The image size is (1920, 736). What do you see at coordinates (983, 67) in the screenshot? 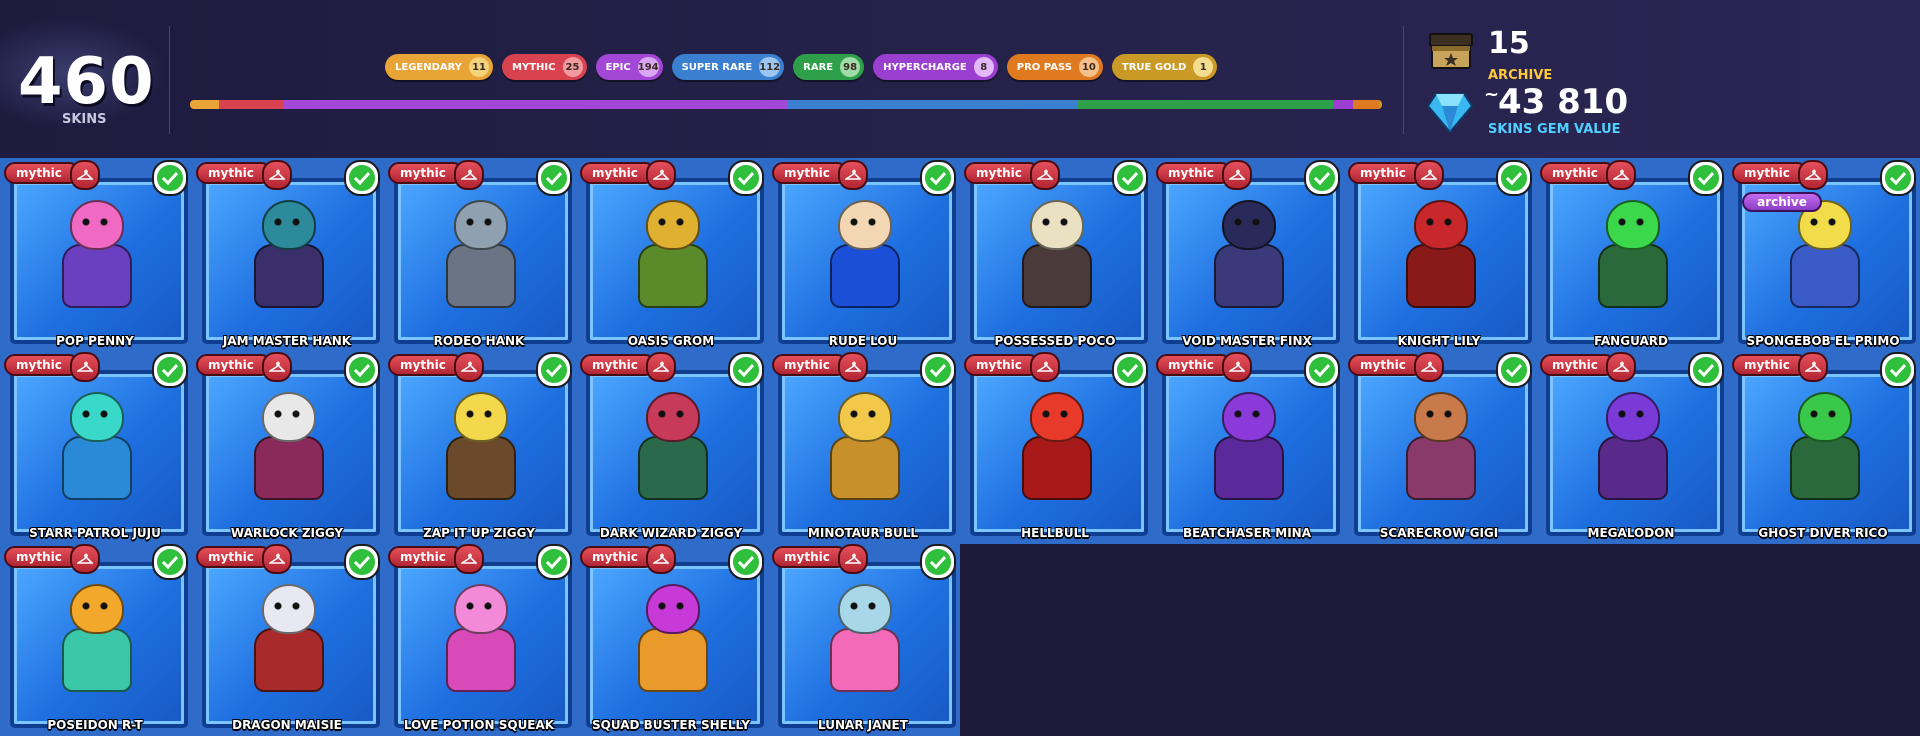
I see `rarity-count: 8` at bounding box center [983, 67].